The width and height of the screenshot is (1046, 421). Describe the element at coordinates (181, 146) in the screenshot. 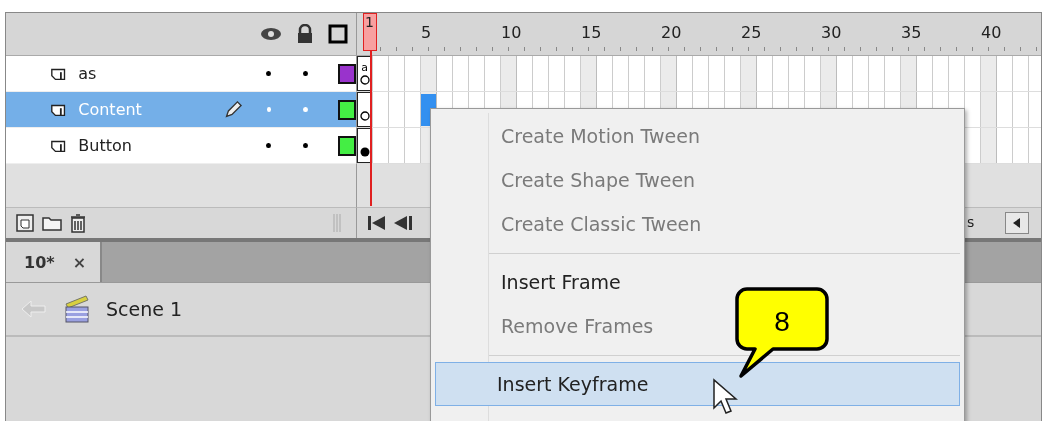

I see `layer-row: Button` at that location.